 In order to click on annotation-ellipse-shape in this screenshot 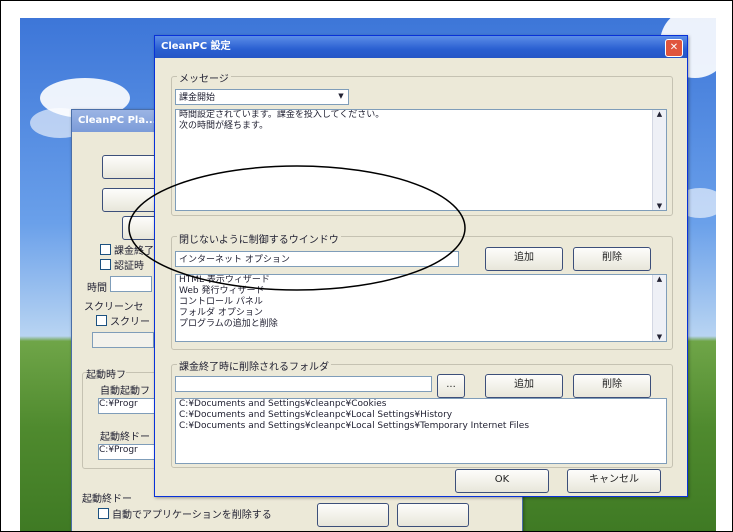, I will do `click(297, 228)`.